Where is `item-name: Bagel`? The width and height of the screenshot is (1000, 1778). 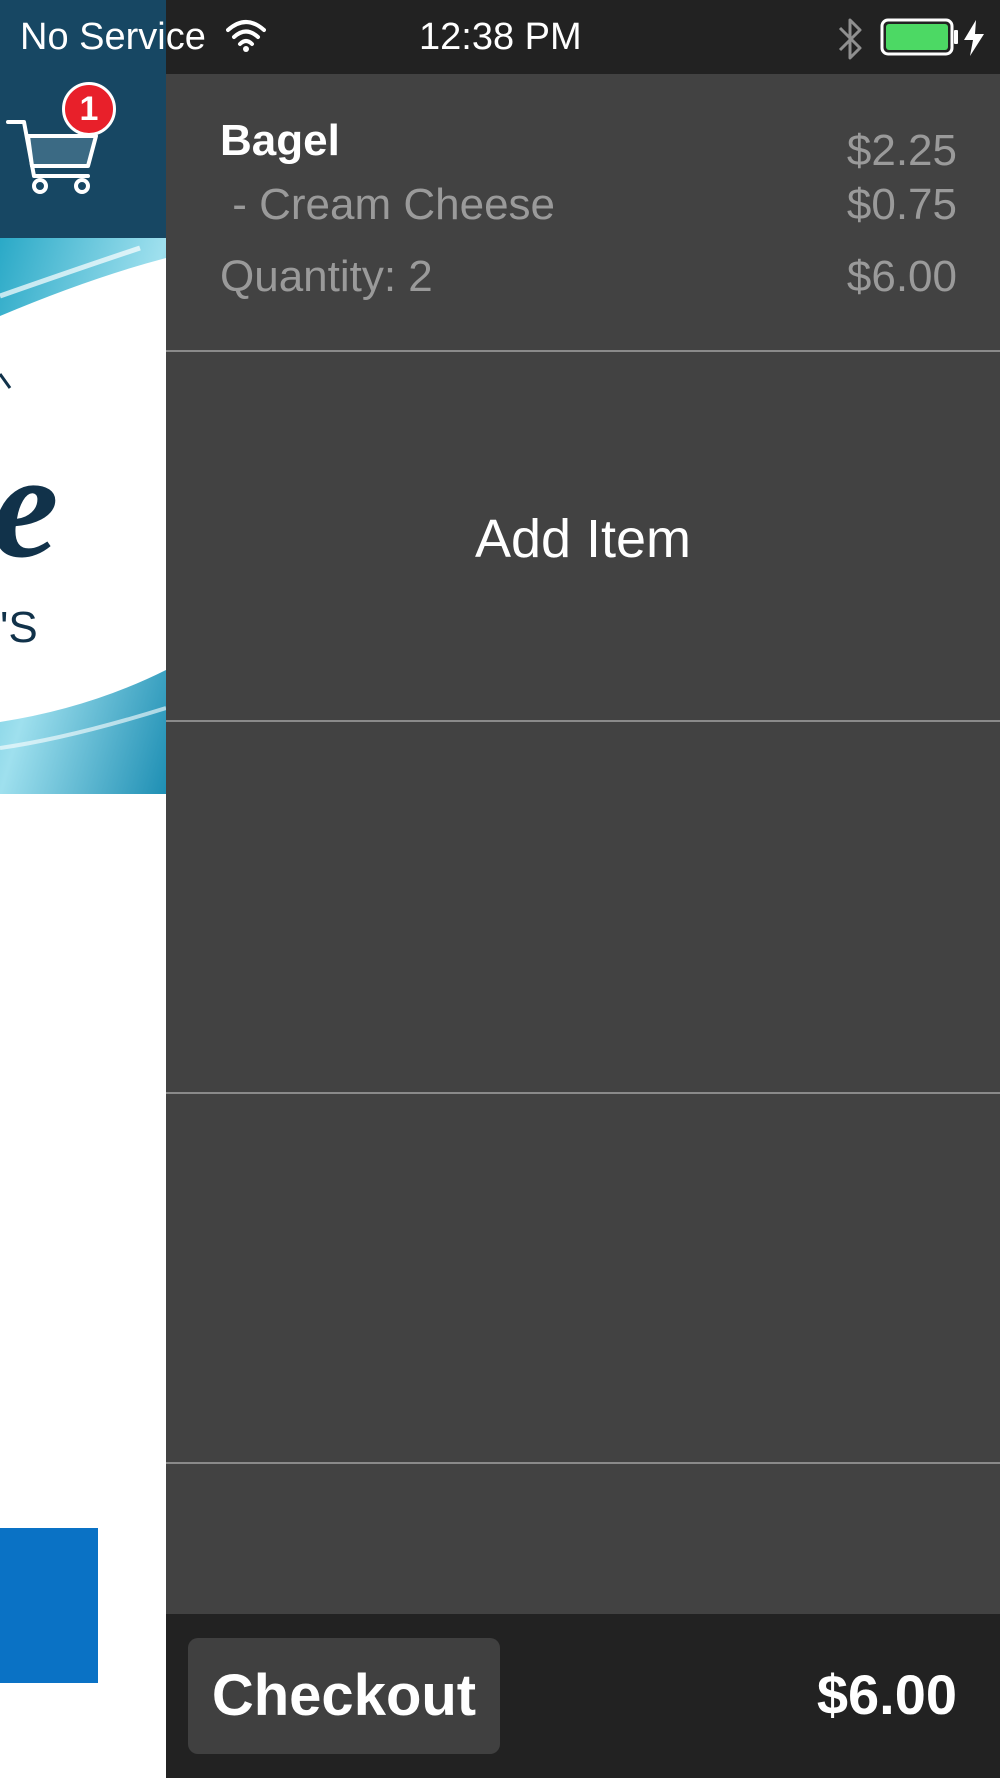
item-name: Bagel is located at coordinates (280, 140).